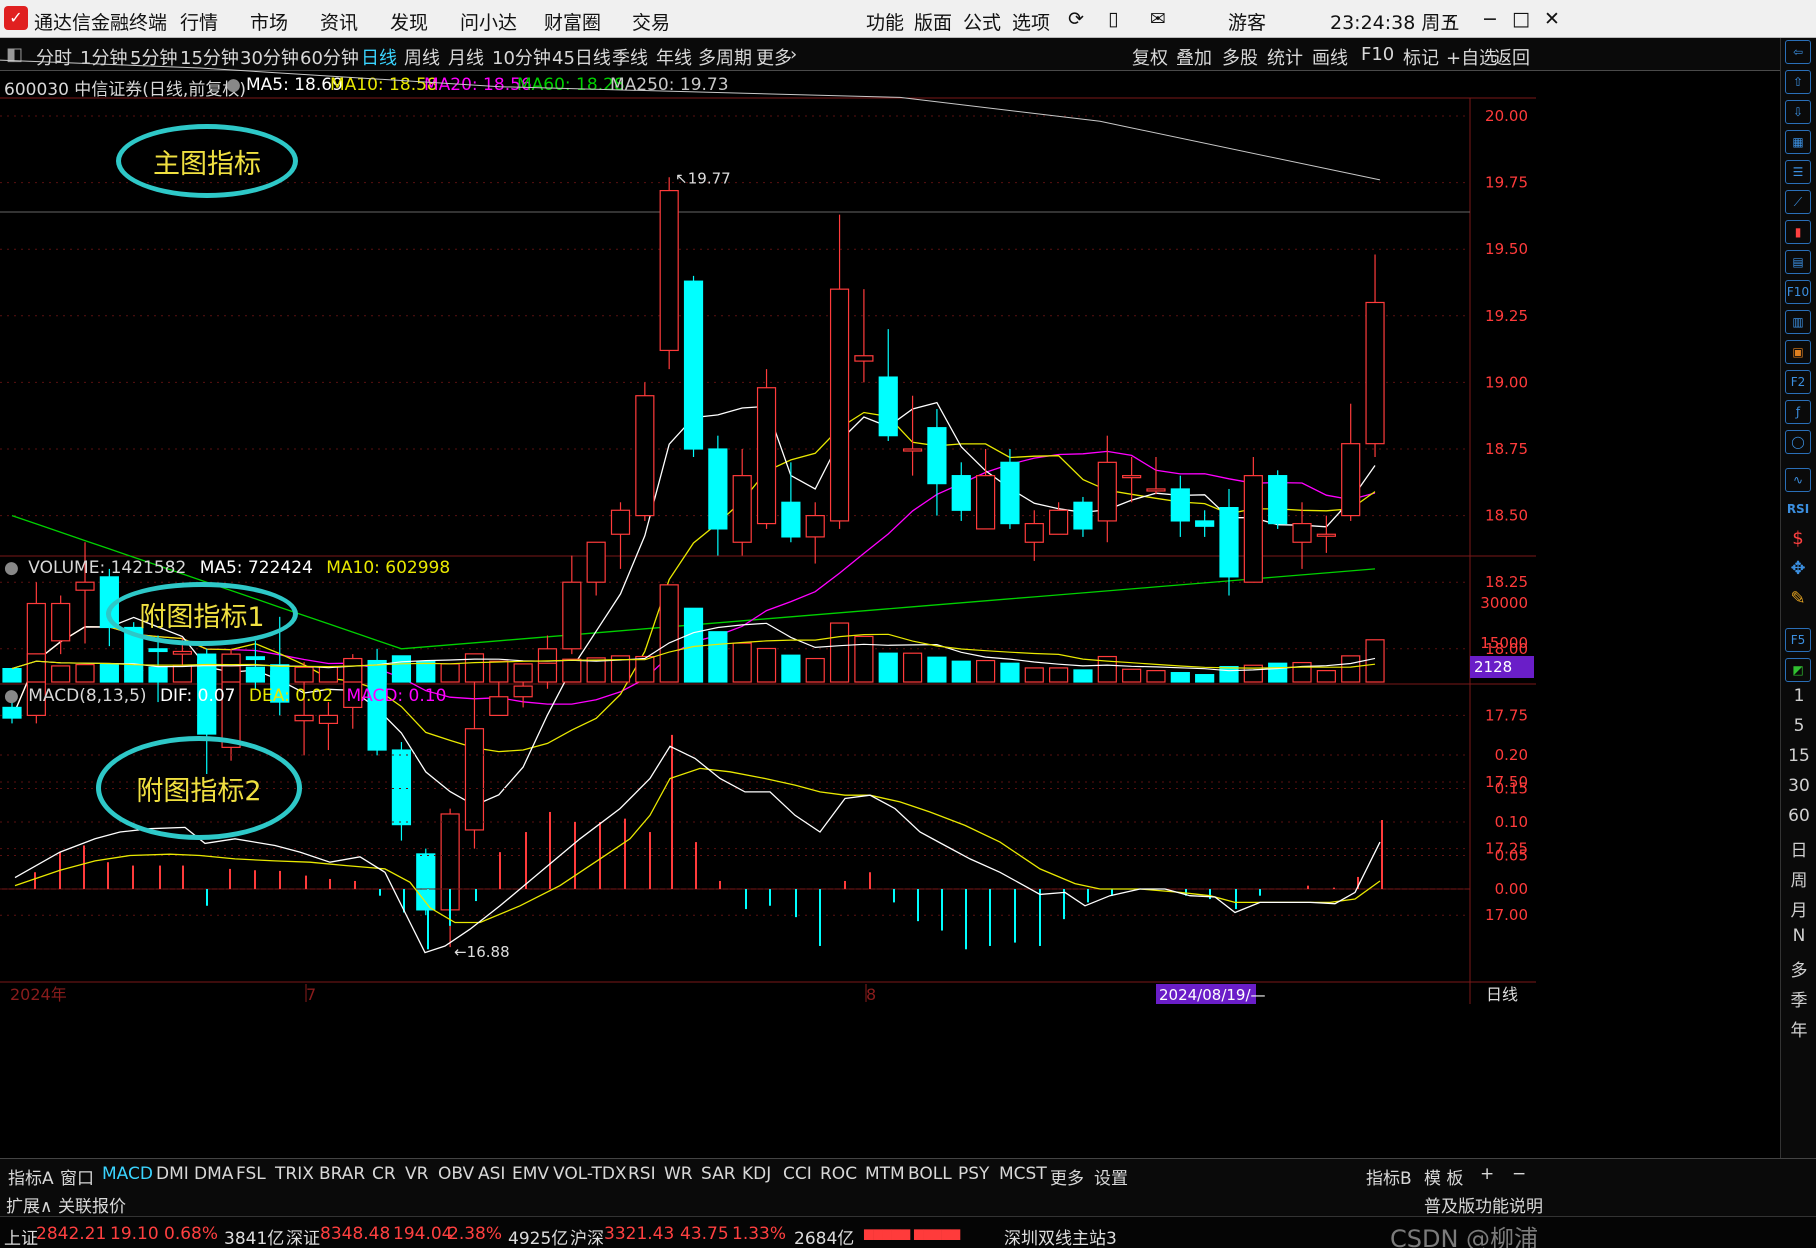 The width and height of the screenshot is (1816, 1248). Describe the element at coordinates (1060, 1236) in the screenshot. I see `server-label: 深圳双线主站3` at that location.